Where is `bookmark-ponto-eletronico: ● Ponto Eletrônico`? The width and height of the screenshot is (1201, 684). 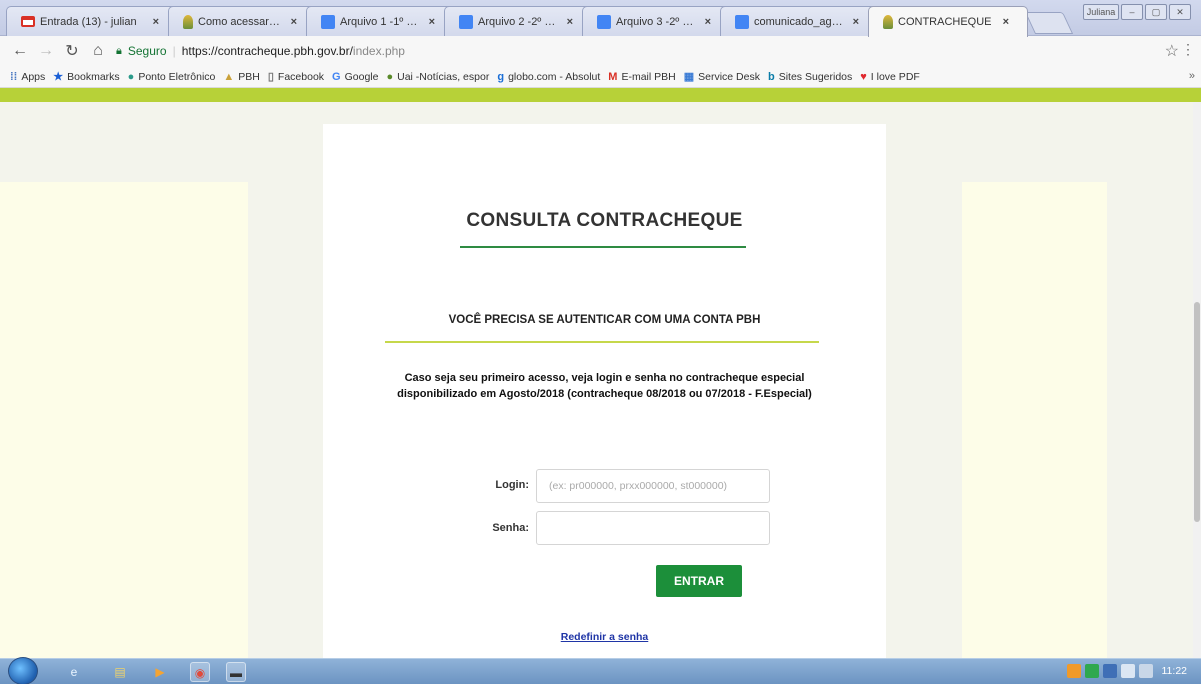 bookmark-ponto-eletronico: ● Ponto Eletrônico is located at coordinates (172, 77).